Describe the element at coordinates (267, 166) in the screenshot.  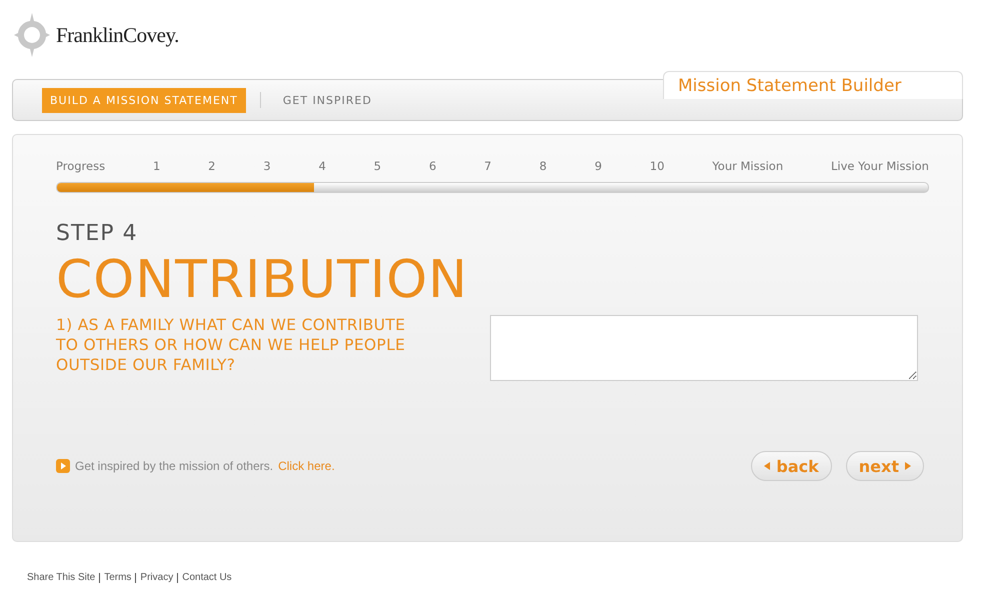
I see `progress-step: 3` at that location.